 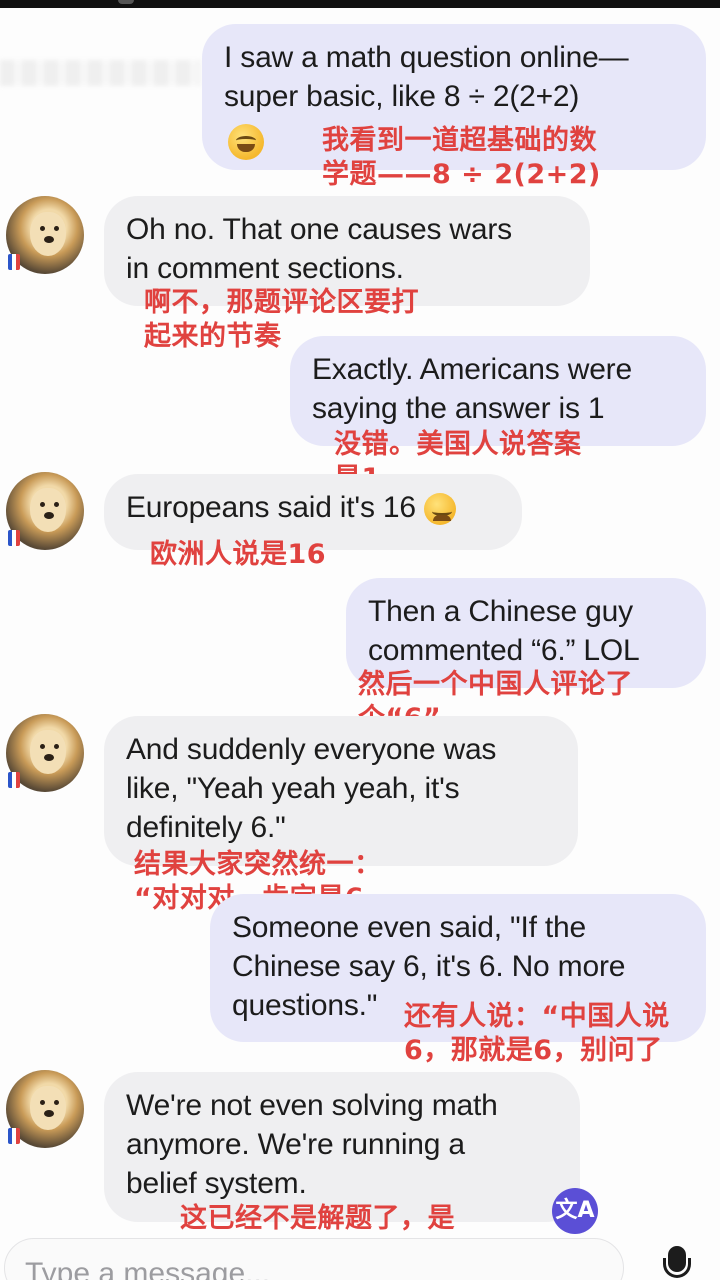 What do you see at coordinates (440, 509) in the screenshot?
I see `sad-face-emoji-icon` at bounding box center [440, 509].